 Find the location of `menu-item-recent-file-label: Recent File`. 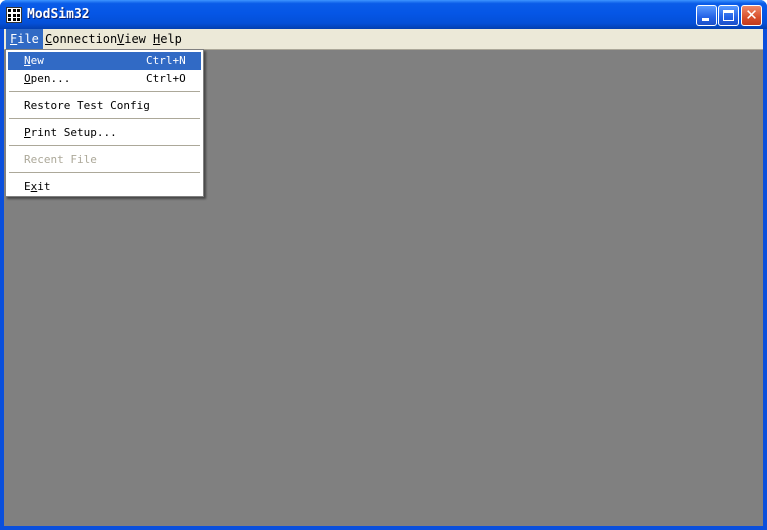

menu-item-recent-file-label: Recent File is located at coordinates (60, 159).